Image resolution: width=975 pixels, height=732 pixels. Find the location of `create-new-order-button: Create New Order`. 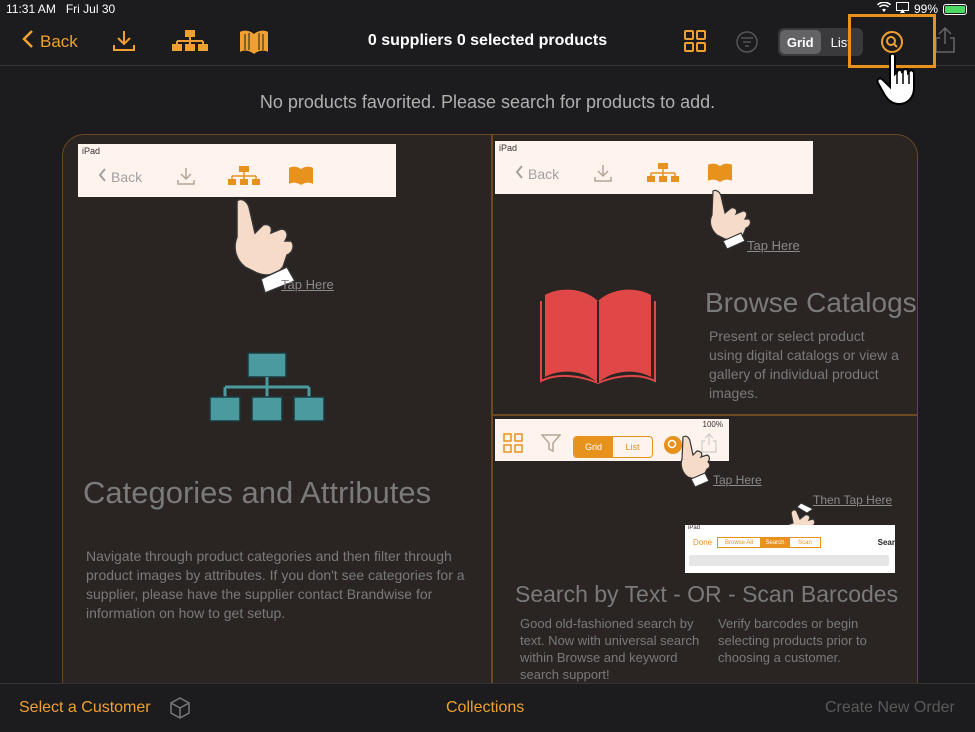

create-new-order-button: Create New Order is located at coordinates (890, 708).